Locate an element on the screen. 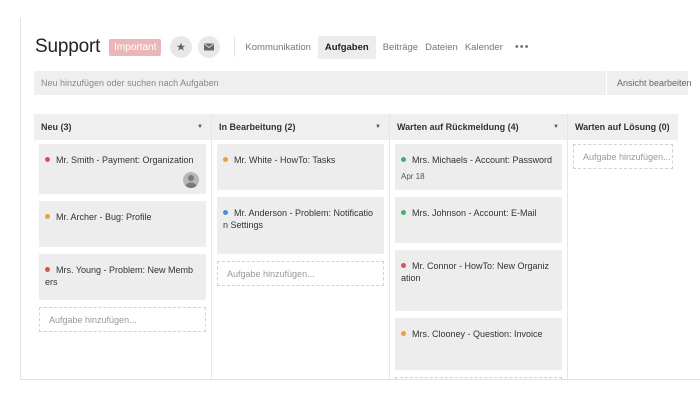 Image resolution: width=700 pixels, height=400 pixels. task-card: Mrs. Johnson - Account: E-Mail is located at coordinates (478, 220).